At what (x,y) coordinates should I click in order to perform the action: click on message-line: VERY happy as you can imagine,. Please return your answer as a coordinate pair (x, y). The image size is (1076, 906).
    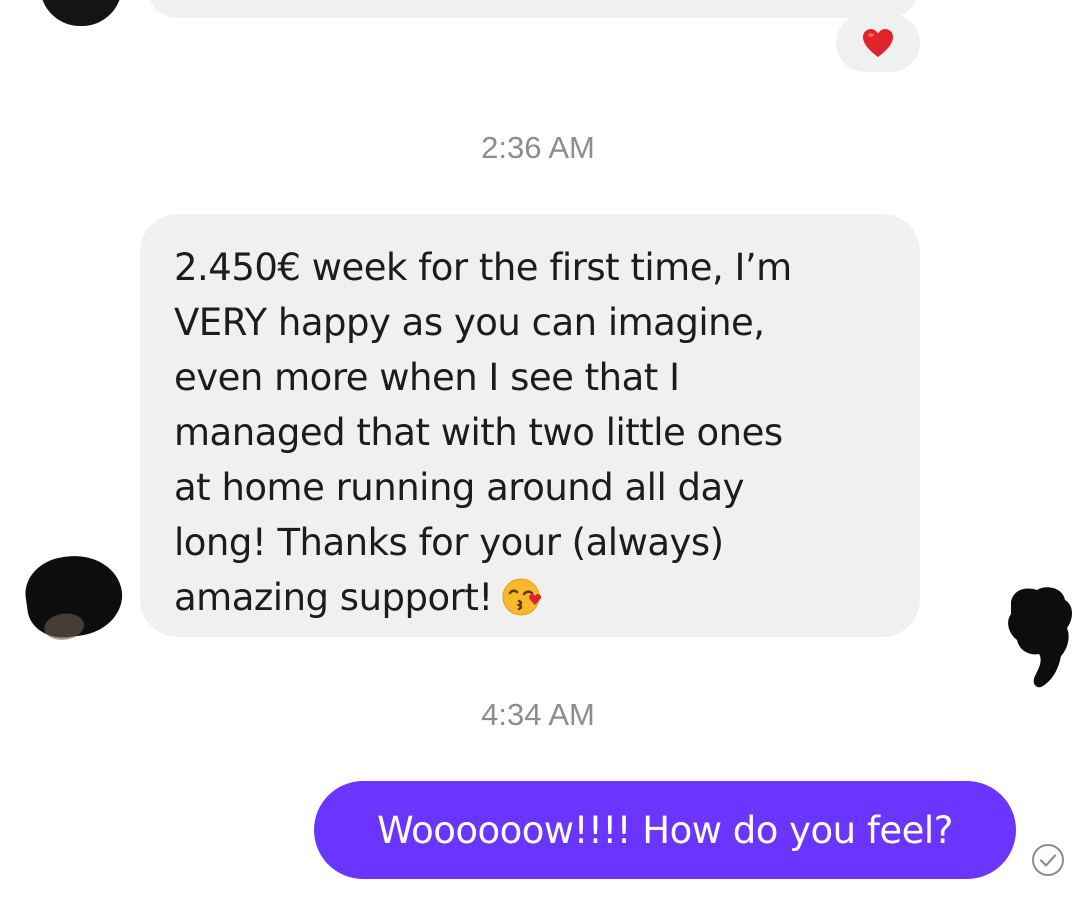
    Looking at the image, I should click on (469, 322).